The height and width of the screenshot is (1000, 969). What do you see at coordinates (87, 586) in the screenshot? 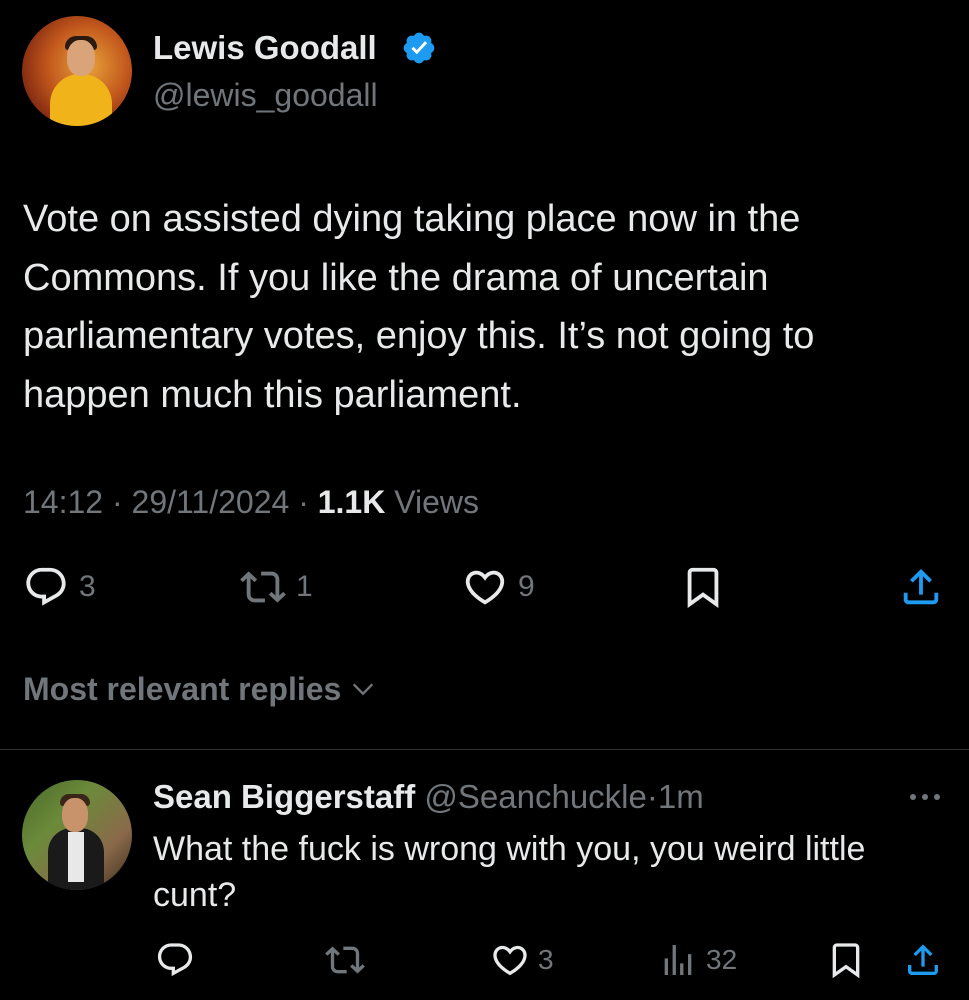
I see `reply-count: 3` at bounding box center [87, 586].